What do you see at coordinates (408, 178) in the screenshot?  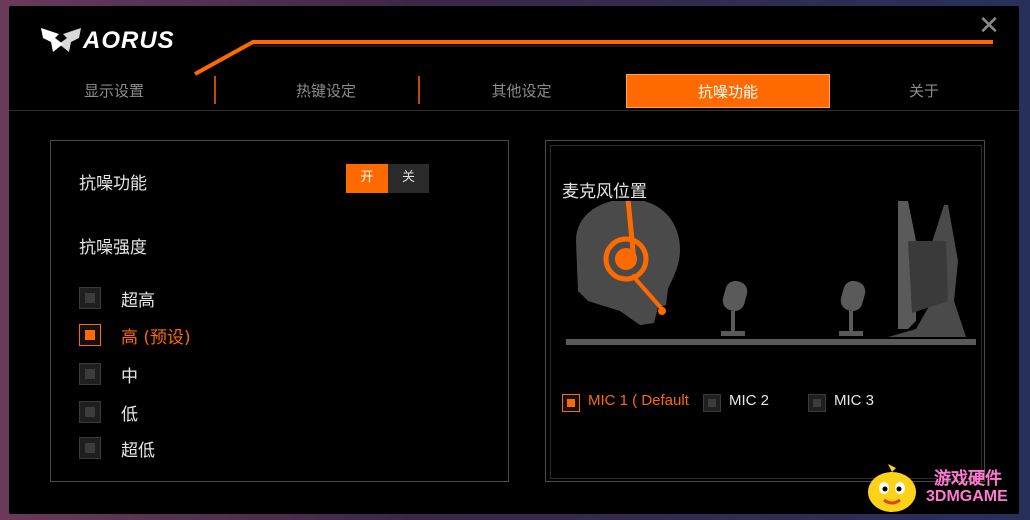 I see `toggle-off-button: 关` at bounding box center [408, 178].